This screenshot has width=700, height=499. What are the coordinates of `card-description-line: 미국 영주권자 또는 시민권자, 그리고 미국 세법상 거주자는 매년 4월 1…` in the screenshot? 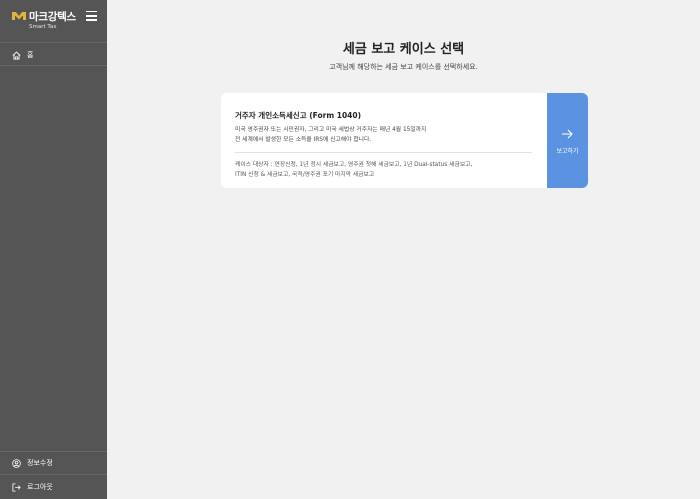 It's located at (331, 130).